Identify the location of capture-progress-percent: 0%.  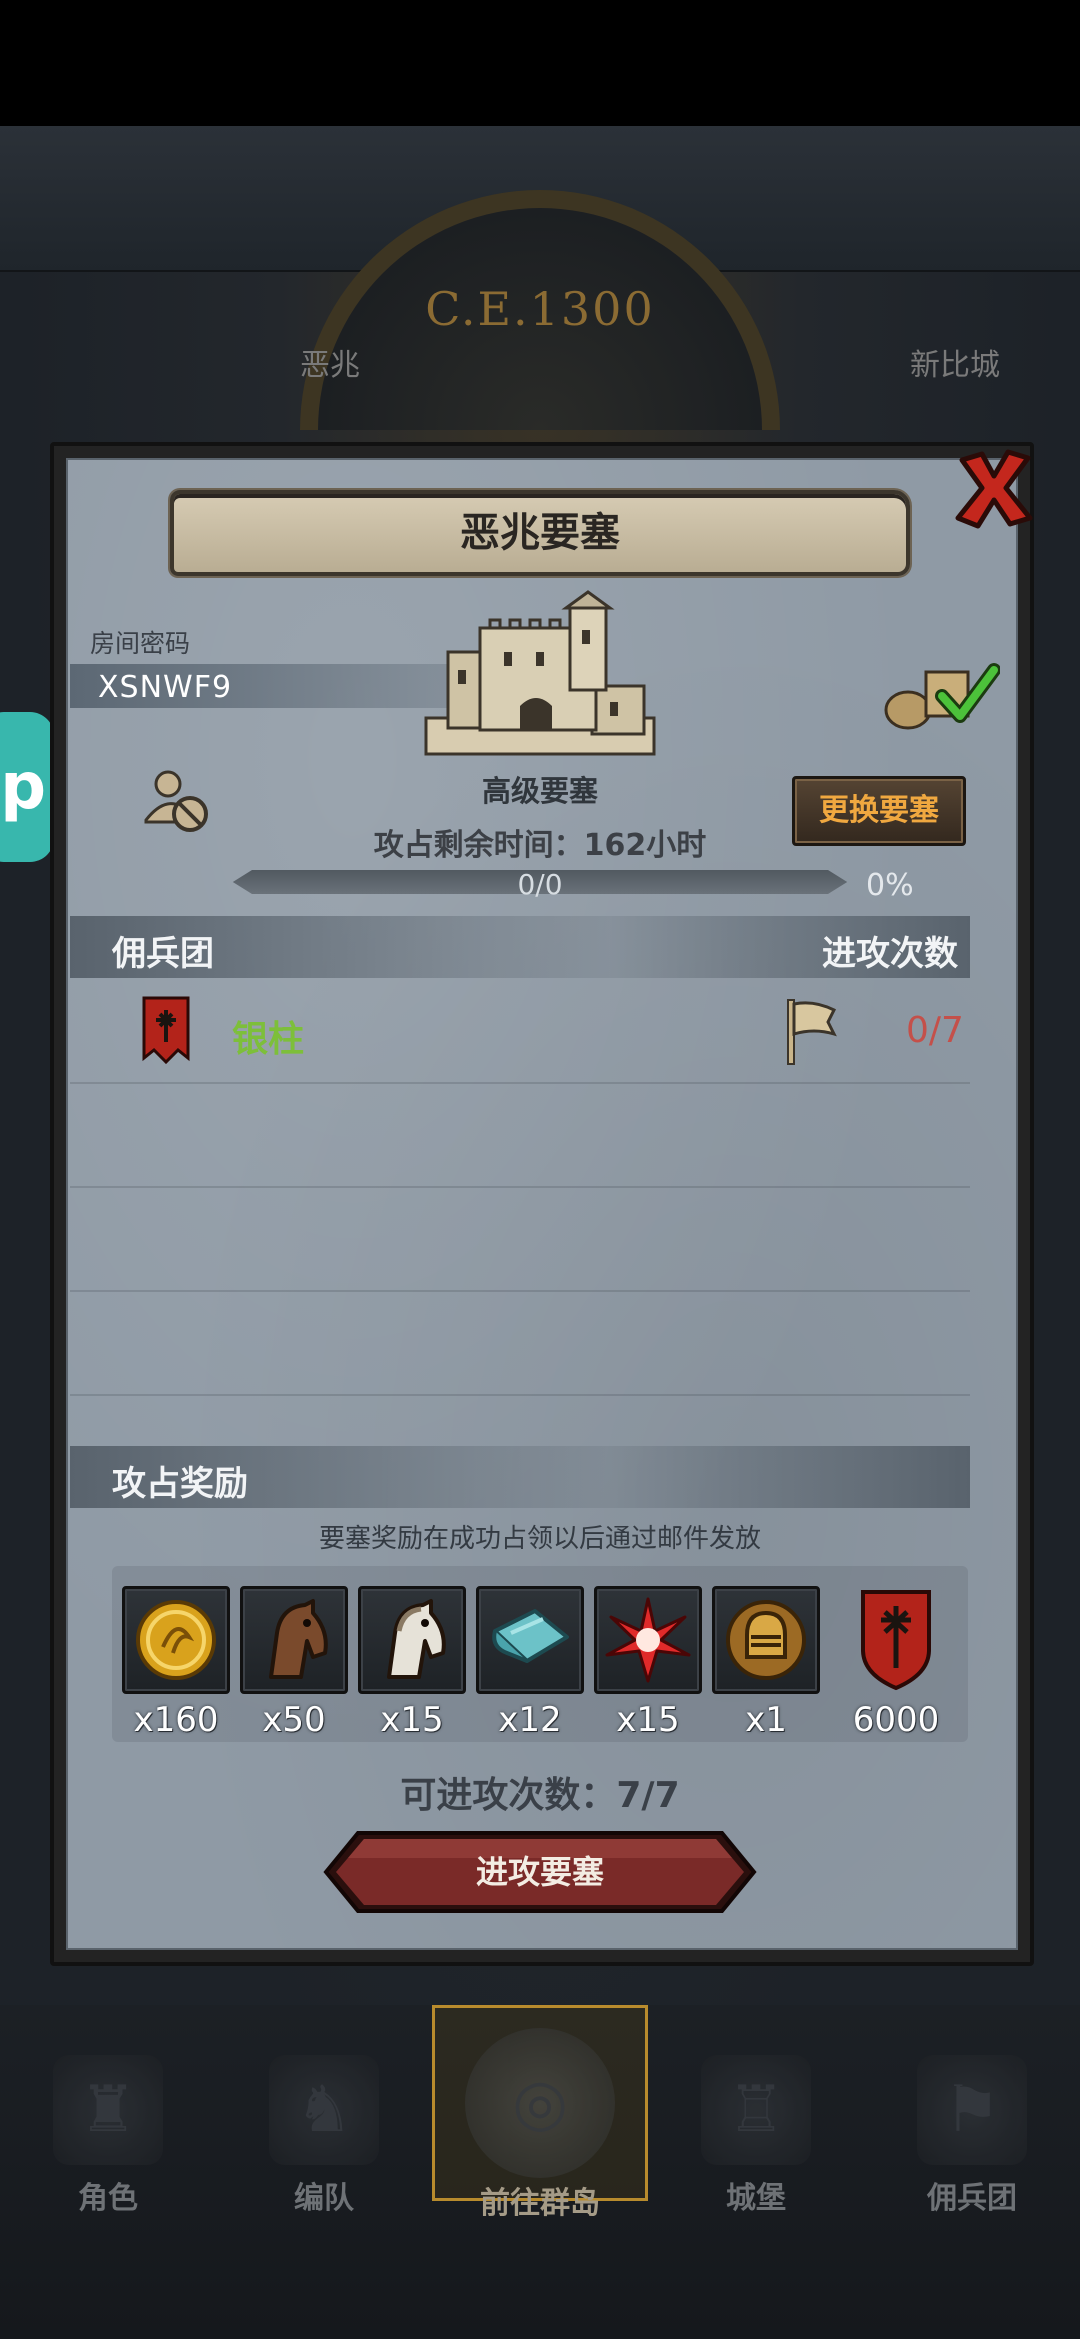
(890, 885).